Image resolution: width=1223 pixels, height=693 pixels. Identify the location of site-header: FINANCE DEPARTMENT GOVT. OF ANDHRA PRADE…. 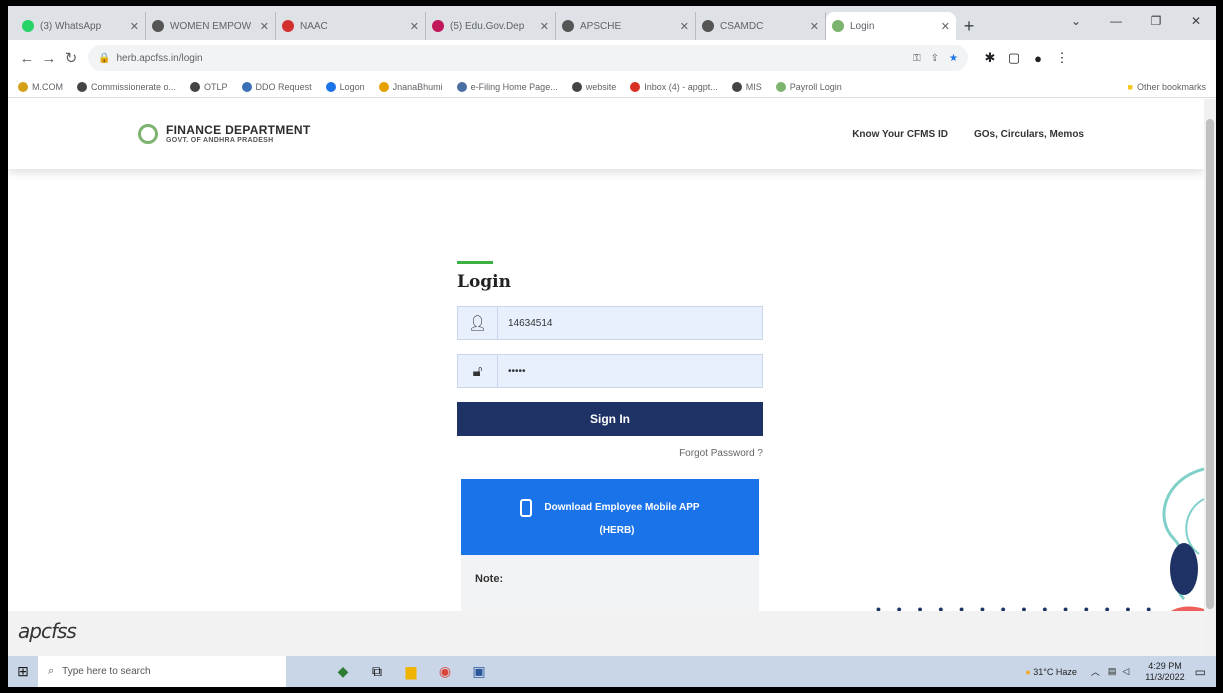
(606, 134).